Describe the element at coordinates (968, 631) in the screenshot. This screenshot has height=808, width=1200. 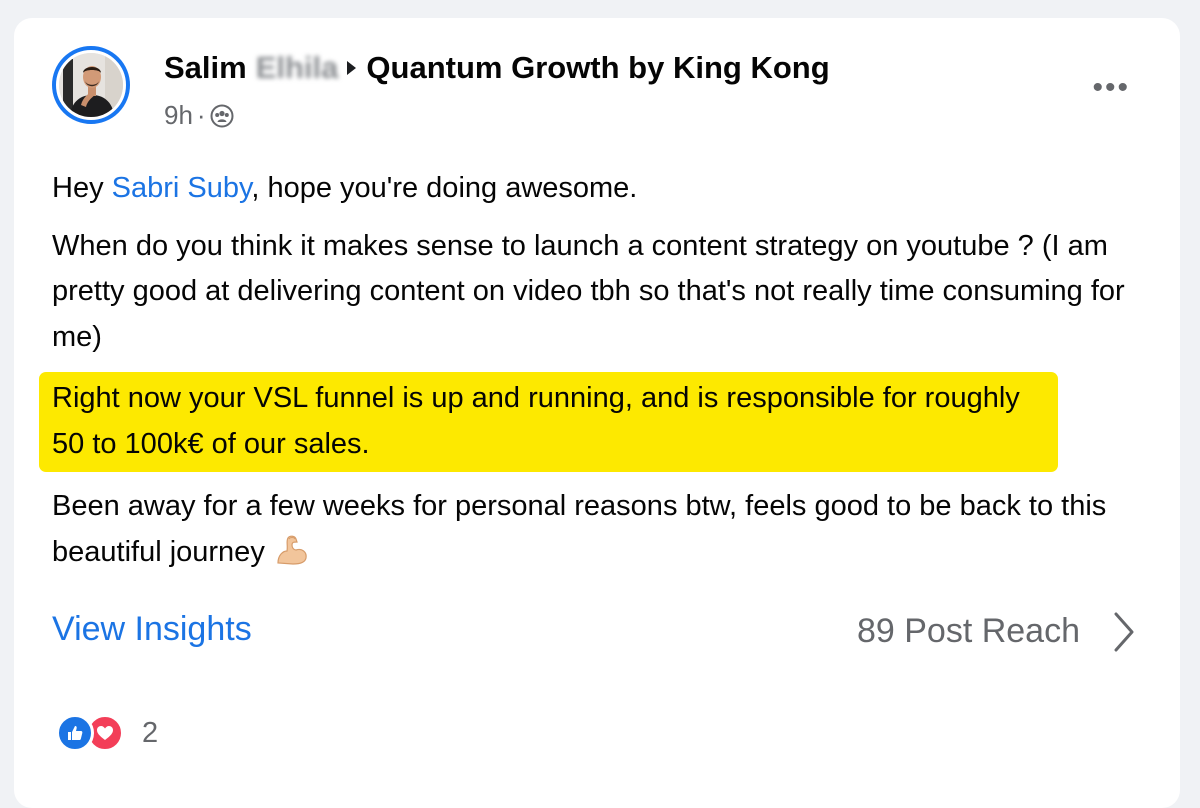
I see `post-reach-label: 89 Post Reach` at that location.